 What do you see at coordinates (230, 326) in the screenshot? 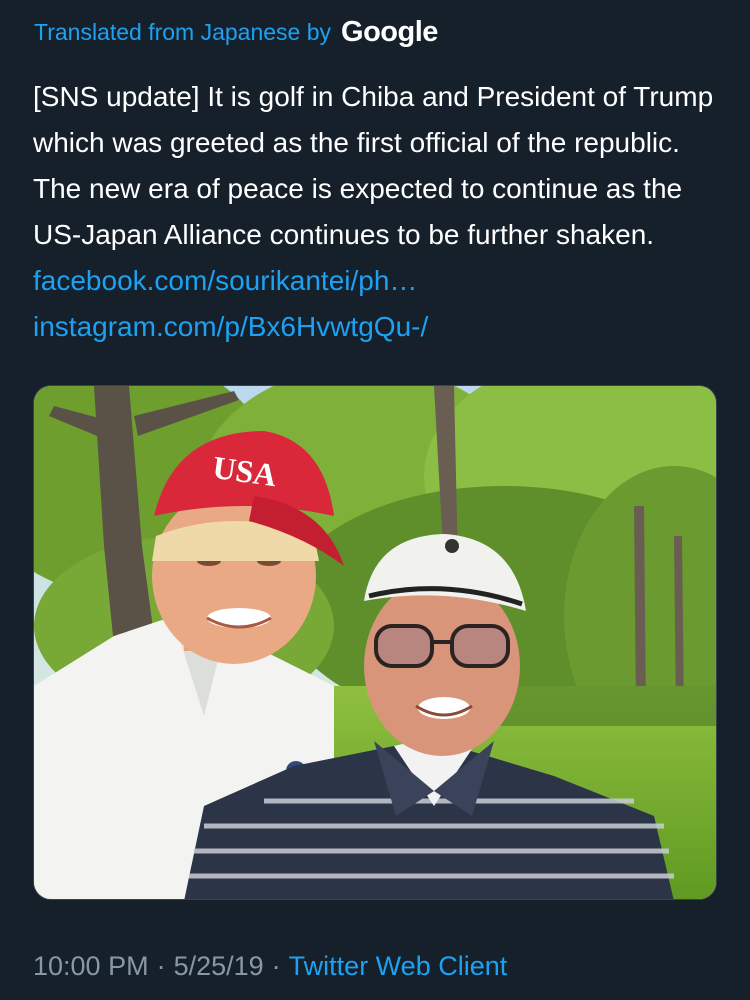
I see `instagram-link: instagram.com/p/Bx6HvwtgQu-/` at bounding box center [230, 326].